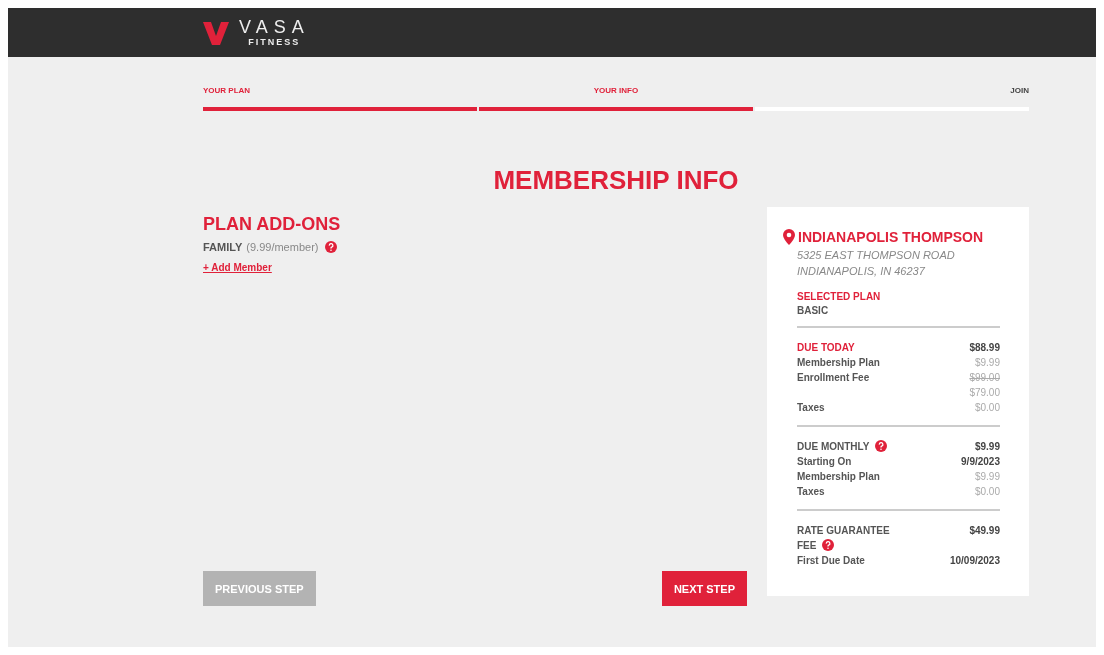 This screenshot has width=1104, height=655. I want to click on add-member-link: + Add Member, so click(237, 267).